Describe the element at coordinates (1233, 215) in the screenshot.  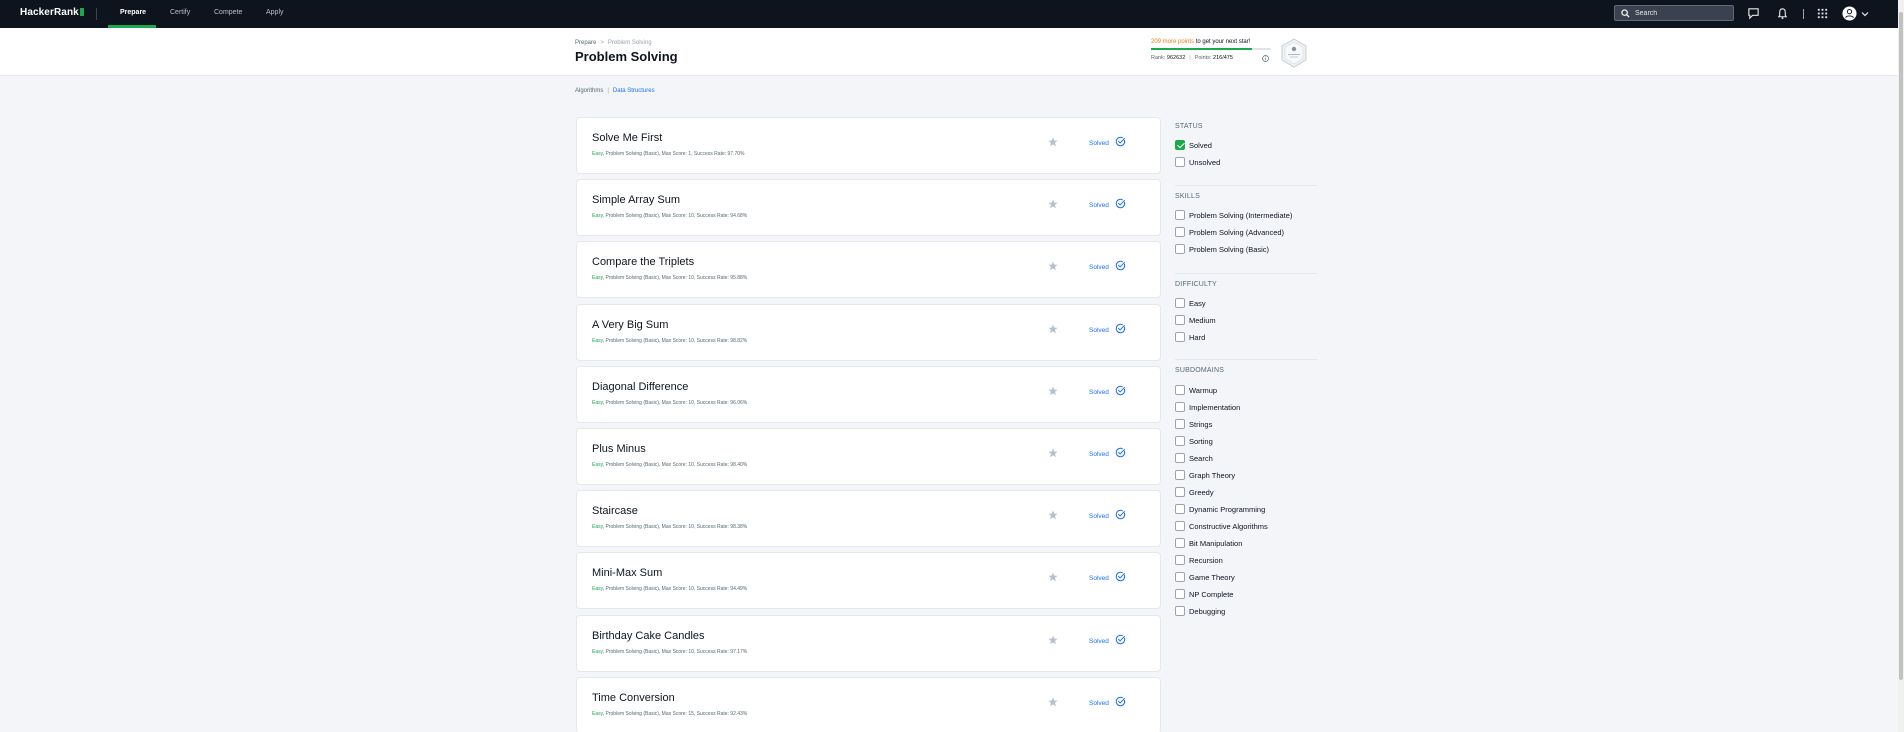
I see `filter-option-skills: Problem Solving (Intermediate)` at that location.